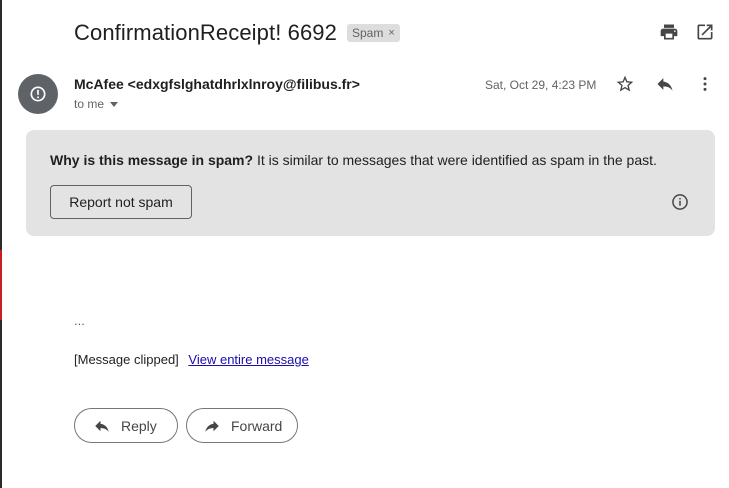 The image size is (729, 488). What do you see at coordinates (1, 244) in the screenshot?
I see `window-edge` at bounding box center [1, 244].